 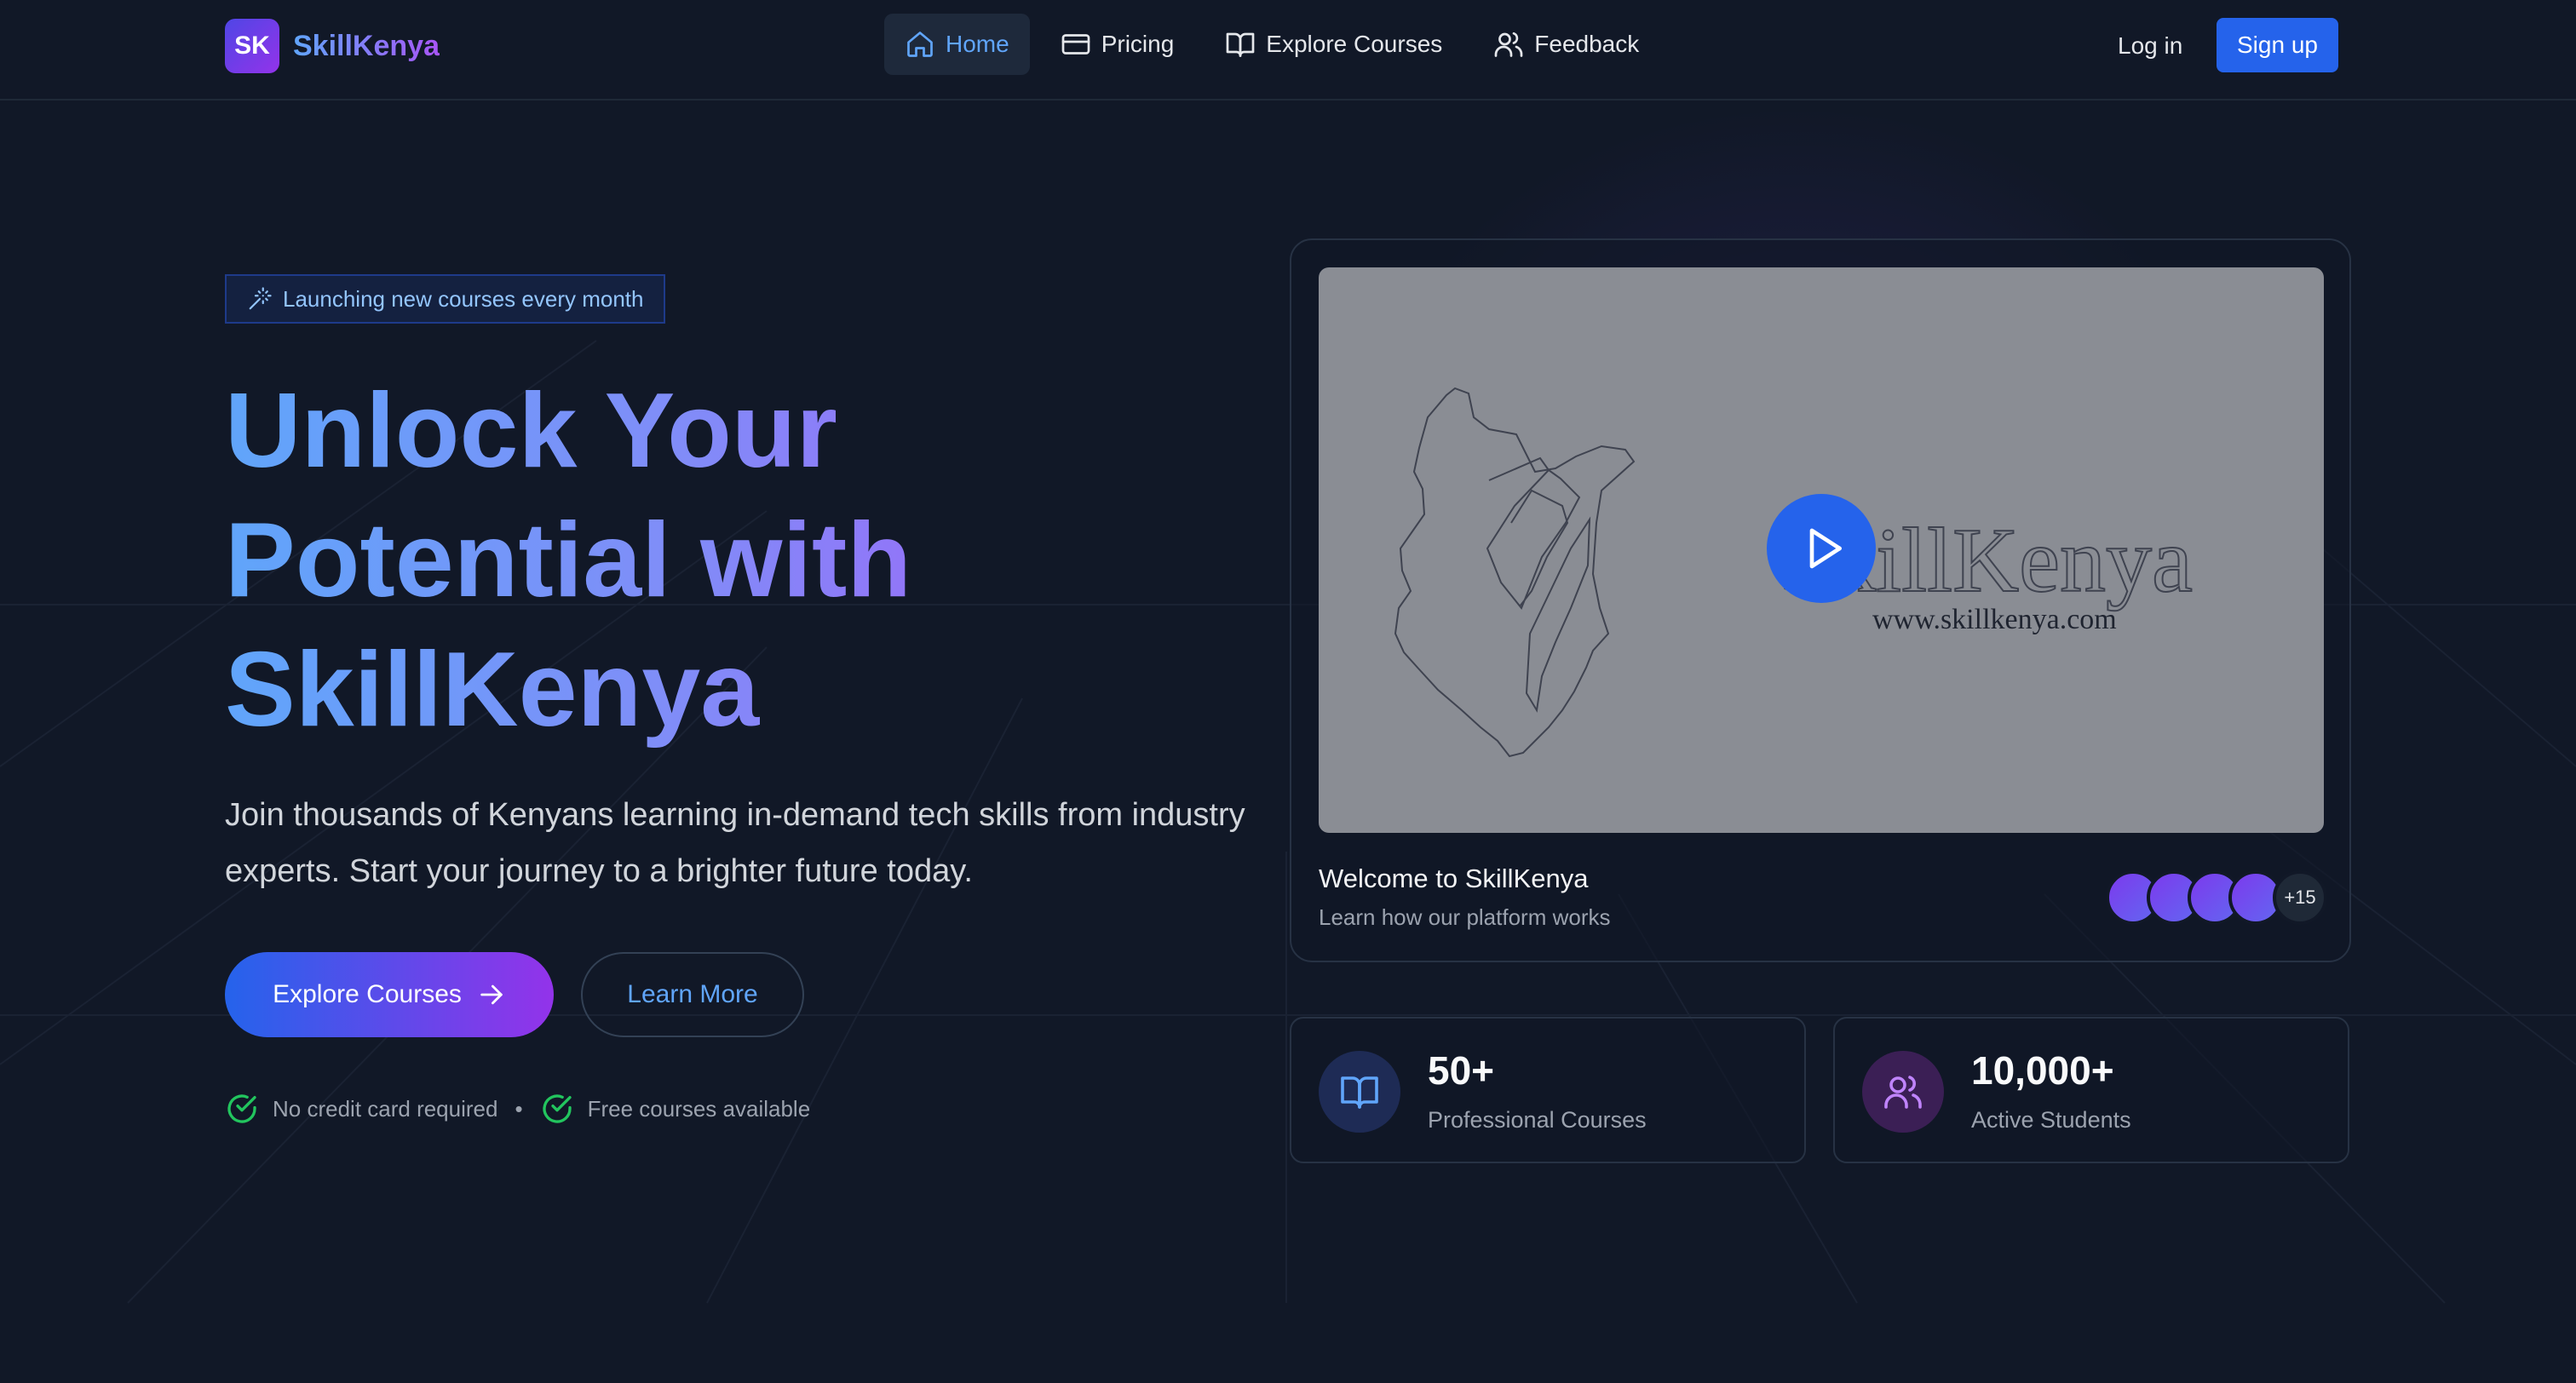 I want to click on nav-pricing-label: Pricing, so click(x=1138, y=44).